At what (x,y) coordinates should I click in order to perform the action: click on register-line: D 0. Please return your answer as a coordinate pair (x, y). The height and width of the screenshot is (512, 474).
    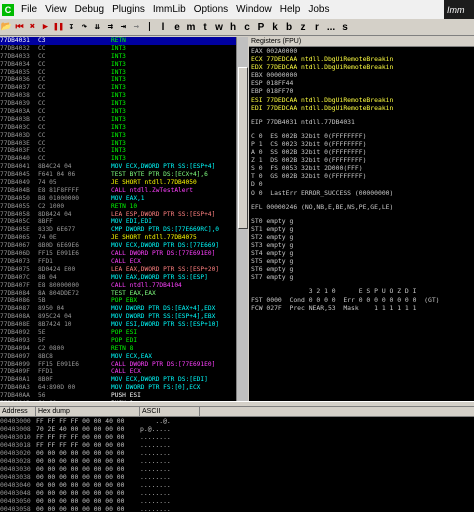
    Looking at the image, I should click on (361, 184).